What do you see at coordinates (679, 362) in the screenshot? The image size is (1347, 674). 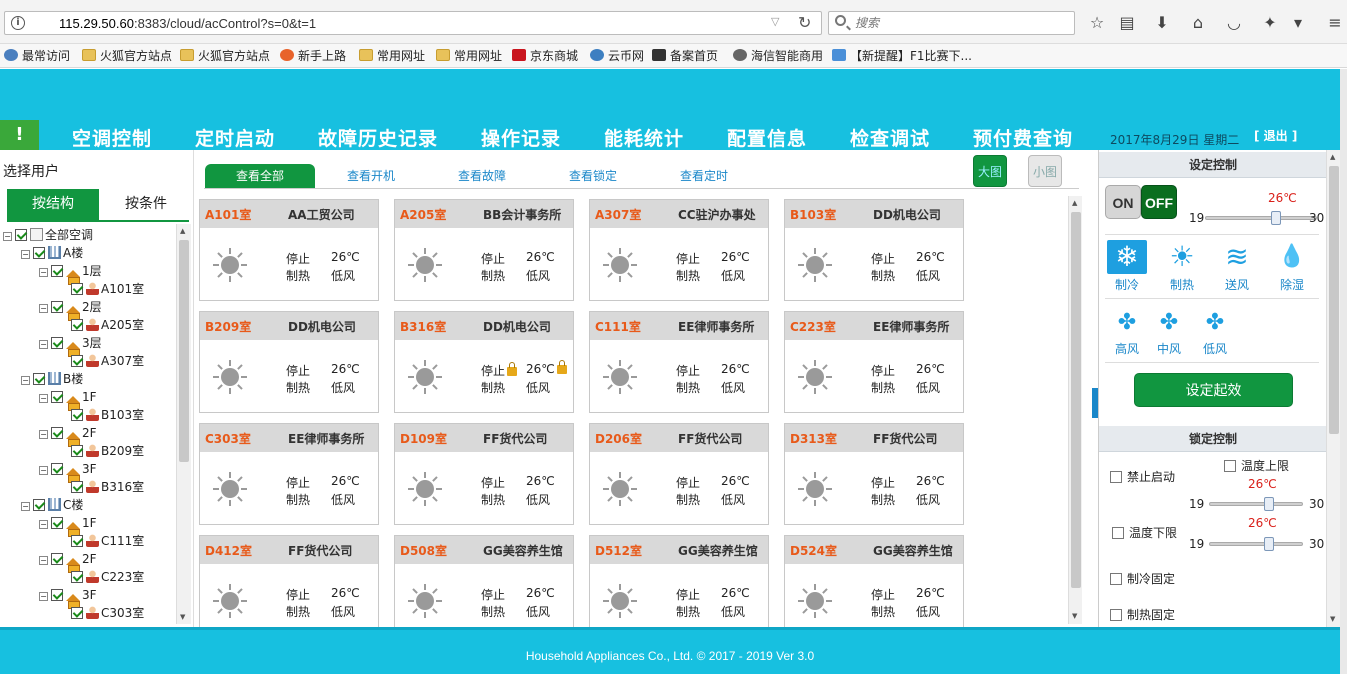 I see `ac-card: C111室 EE律师事务所 停止 26℃ 制热 低风` at bounding box center [679, 362].